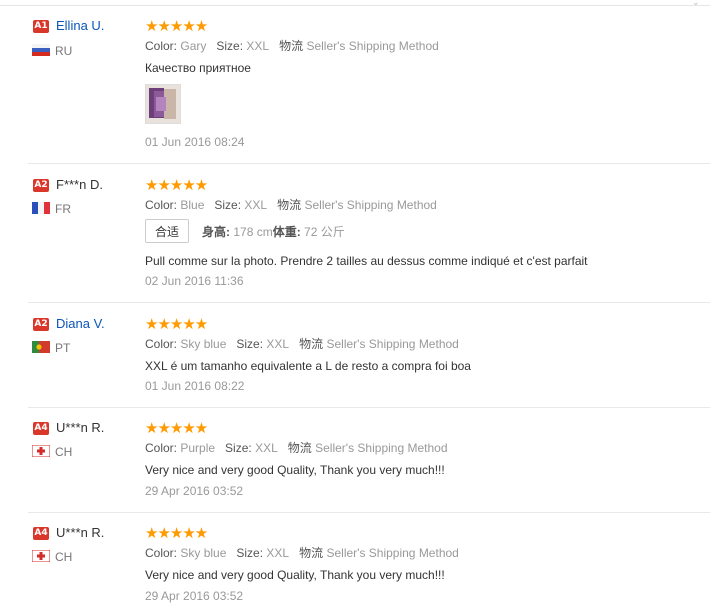 Image resolution: width=710 pixels, height=611 pixels. I want to click on buyer-name: Diana V., so click(80, 324).